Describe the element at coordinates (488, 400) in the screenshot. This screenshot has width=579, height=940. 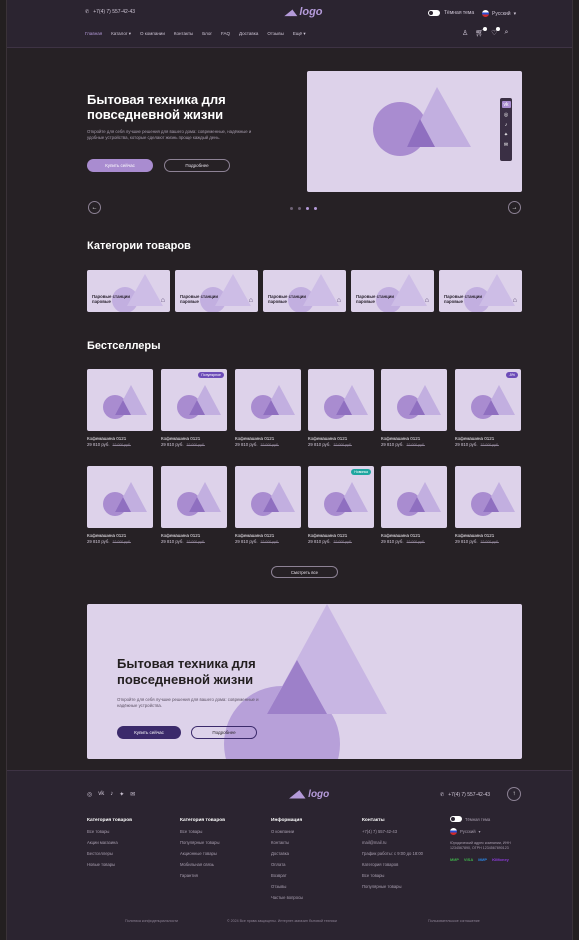
I see `product-image: -5%` at that location.